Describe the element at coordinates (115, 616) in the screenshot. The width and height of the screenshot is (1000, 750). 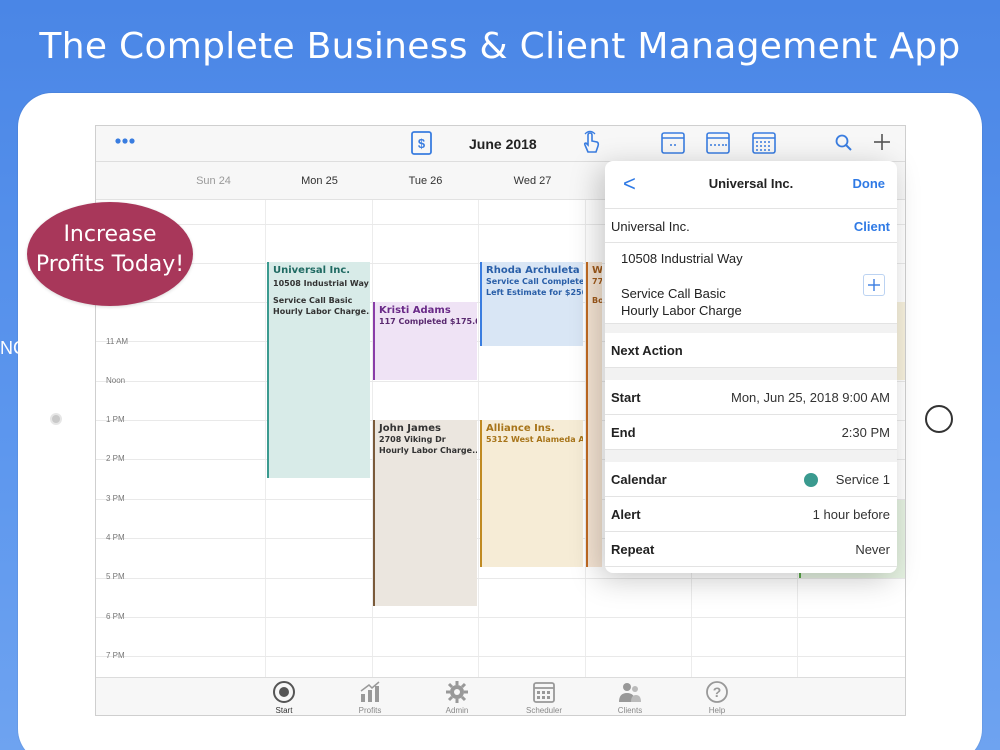
I see `hour-label: 6 PM` at that location.